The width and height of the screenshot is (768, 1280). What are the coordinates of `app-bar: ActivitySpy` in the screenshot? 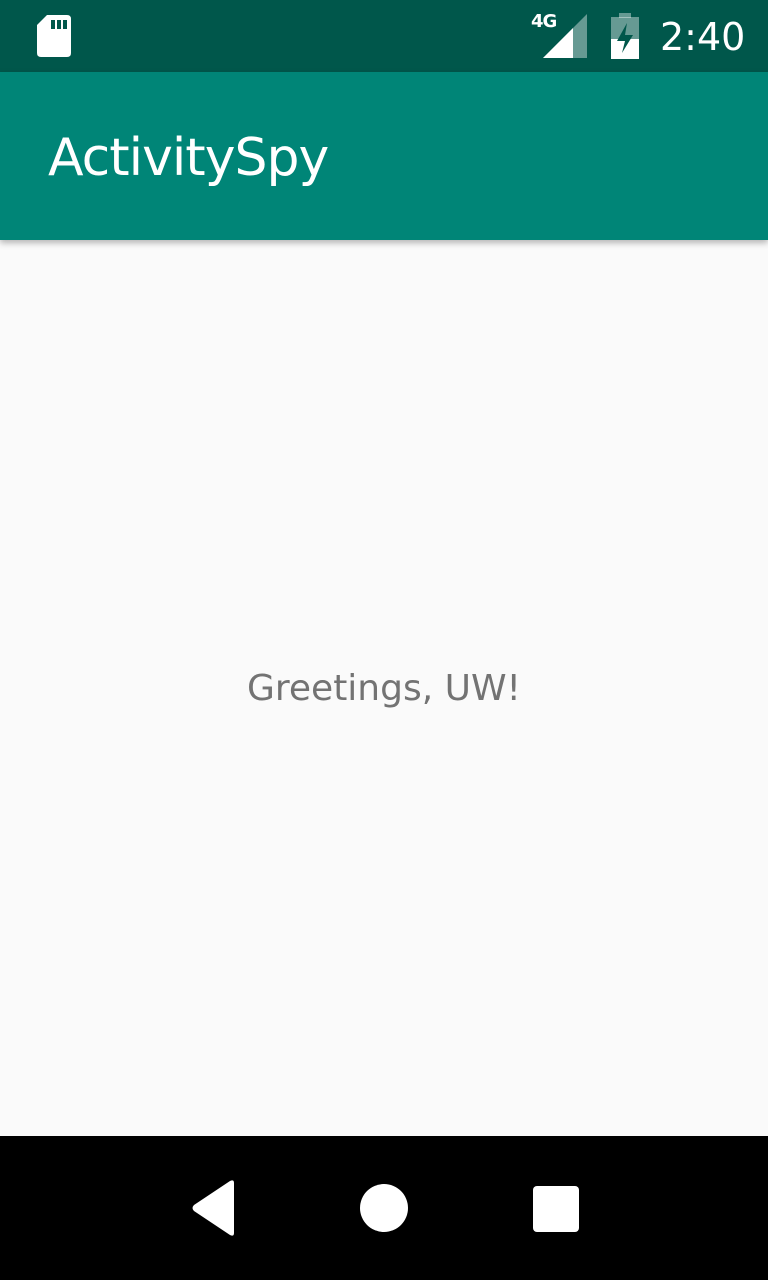 It's located at (384, 156).